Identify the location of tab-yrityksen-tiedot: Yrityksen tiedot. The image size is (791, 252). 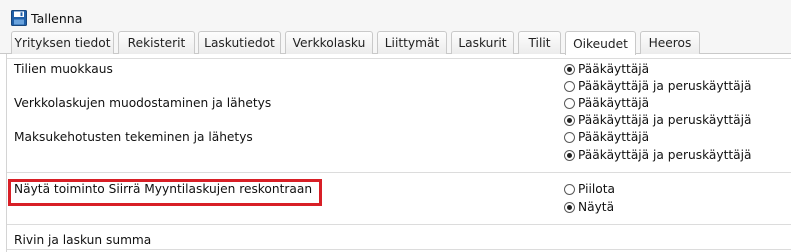
(62, 42).